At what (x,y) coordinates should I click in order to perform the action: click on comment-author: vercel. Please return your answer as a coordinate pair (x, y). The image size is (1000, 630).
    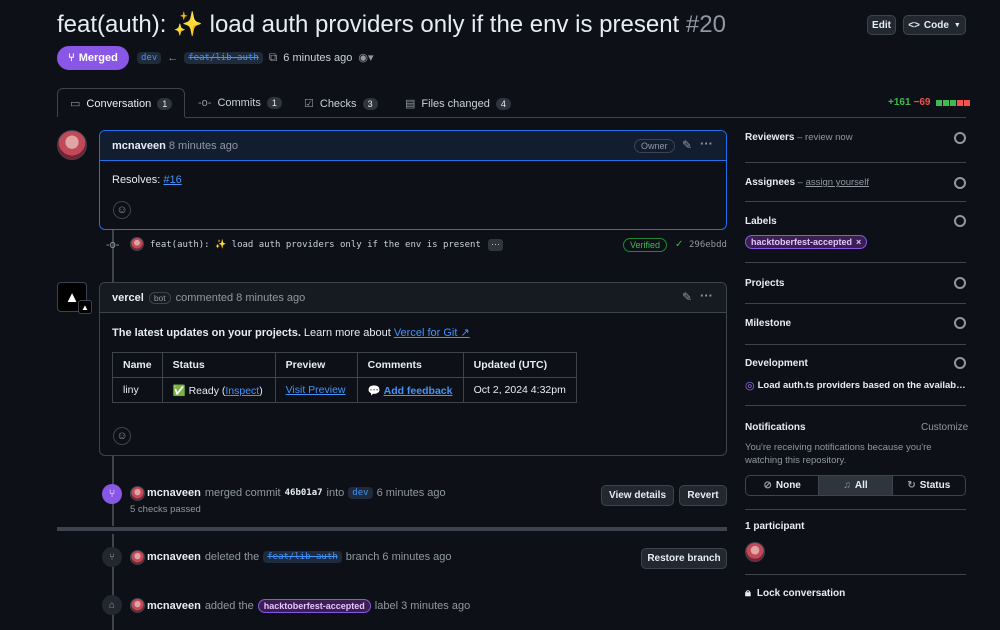
    Looking at the image, I should click on (128, 298).